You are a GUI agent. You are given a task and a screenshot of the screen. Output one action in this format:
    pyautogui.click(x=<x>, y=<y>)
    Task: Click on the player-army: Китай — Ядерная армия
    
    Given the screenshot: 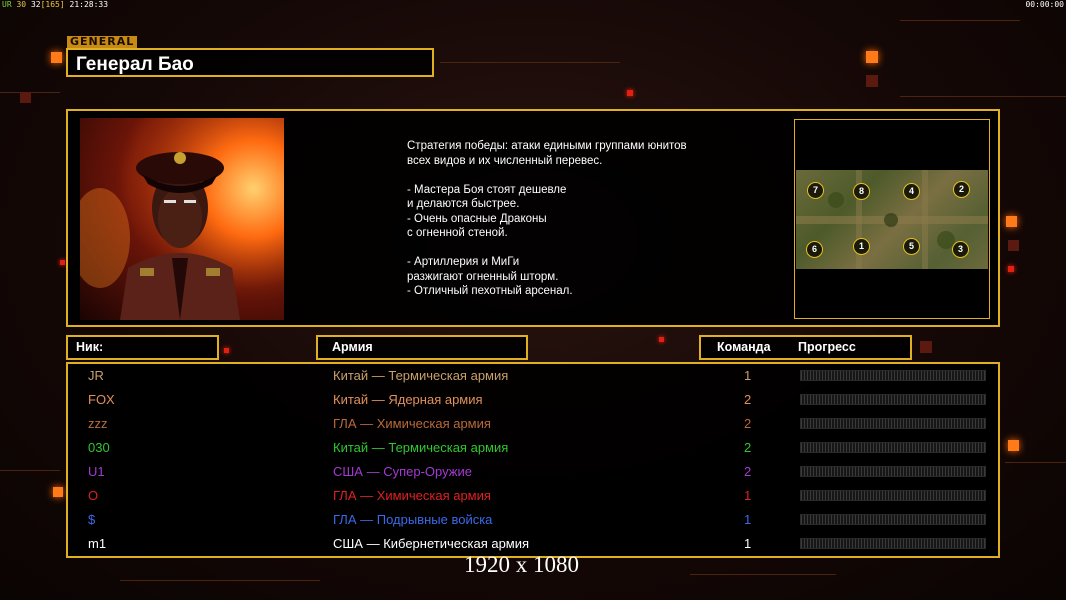 What is the action you would take?
    pyautogui.click(x=408, y=399)
    